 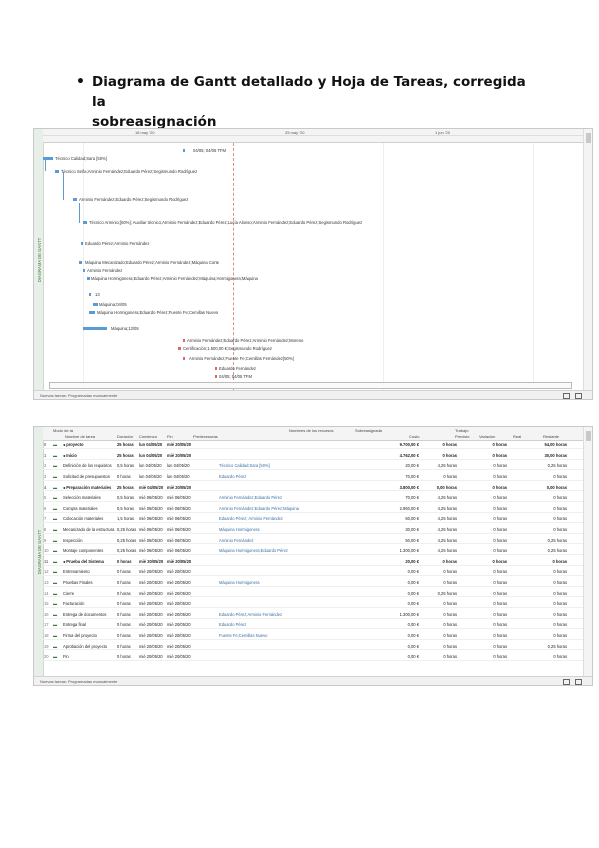 What do you see at coordinates (89, 465) in the screenshot?
I see `task-name-cell: Definición de los requisitos` at bounding box center [89, 465].